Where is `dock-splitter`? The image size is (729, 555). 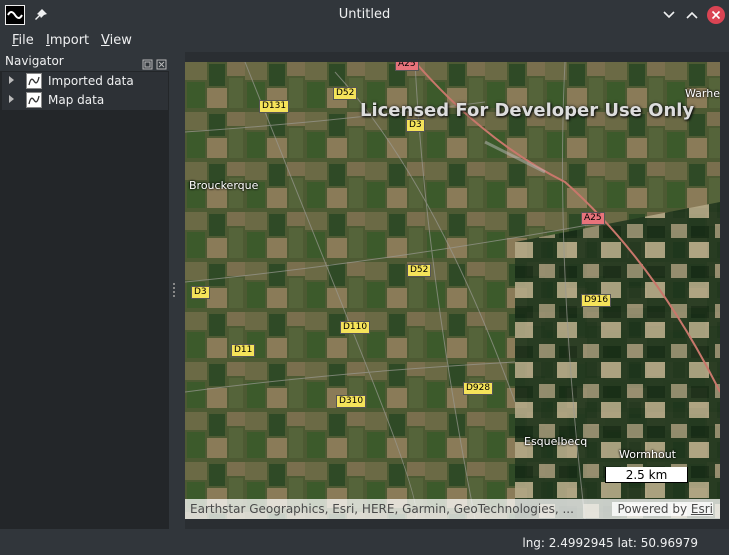 dock-splitter is located at coordinates (177, 290).